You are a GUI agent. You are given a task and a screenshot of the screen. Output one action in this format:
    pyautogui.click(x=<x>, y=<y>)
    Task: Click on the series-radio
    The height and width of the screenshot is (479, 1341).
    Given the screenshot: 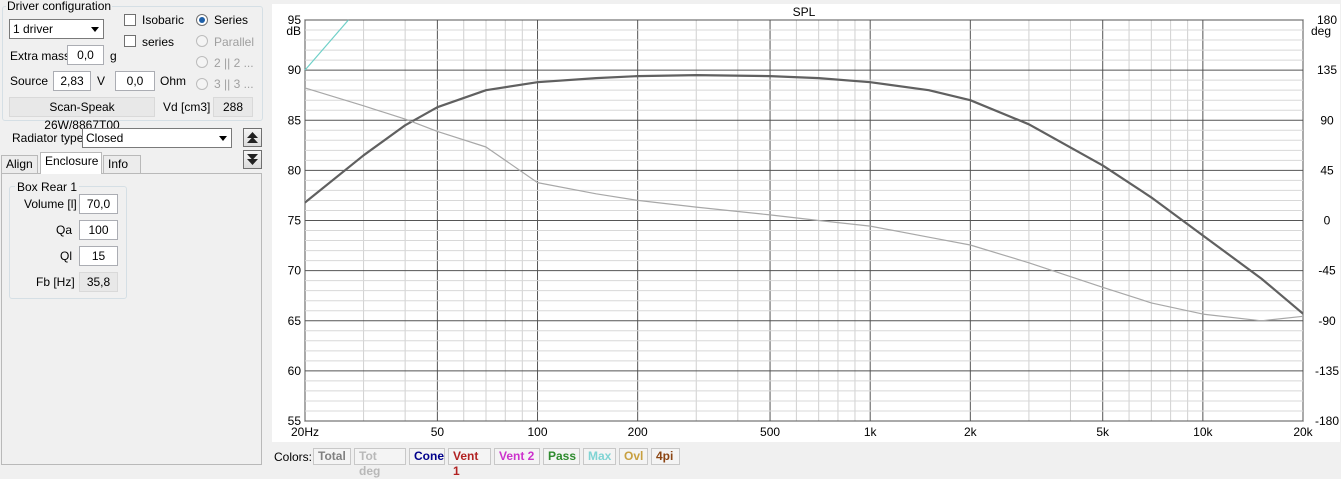 What is the action you would take?
    pyautogui.click(x=202, y=20)
    